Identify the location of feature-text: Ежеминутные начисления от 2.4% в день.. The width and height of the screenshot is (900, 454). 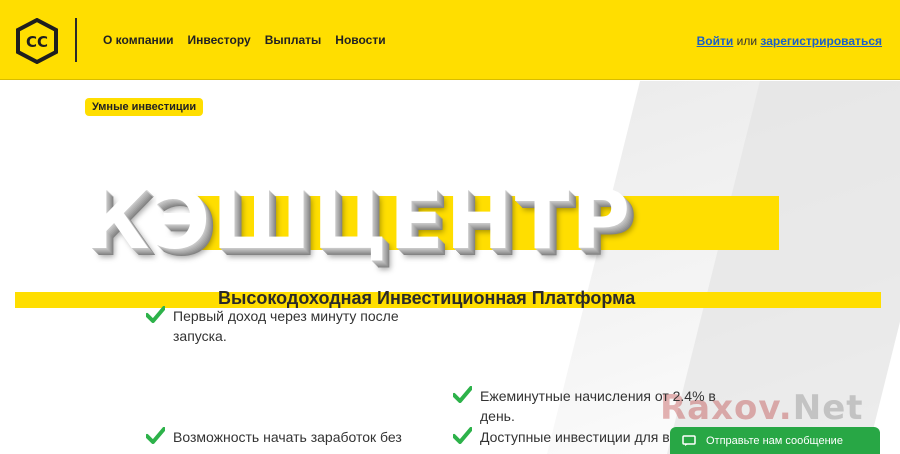
(598, 406).